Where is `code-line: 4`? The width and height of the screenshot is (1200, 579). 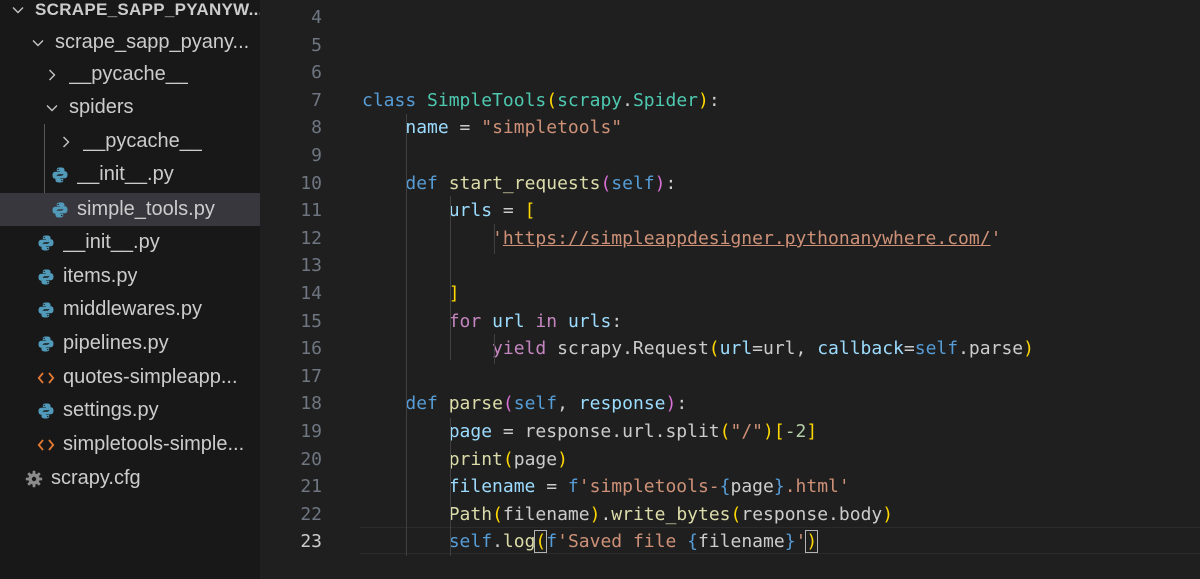 code-line: 4 is located at coordinates (730, 17).